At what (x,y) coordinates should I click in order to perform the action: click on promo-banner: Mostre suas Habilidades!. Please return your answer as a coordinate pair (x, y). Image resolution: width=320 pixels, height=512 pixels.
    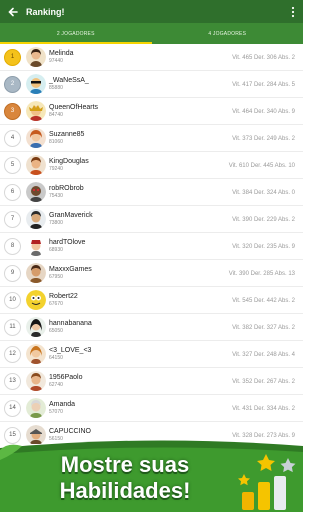
    Looking at the image, I should click on (151, 476).